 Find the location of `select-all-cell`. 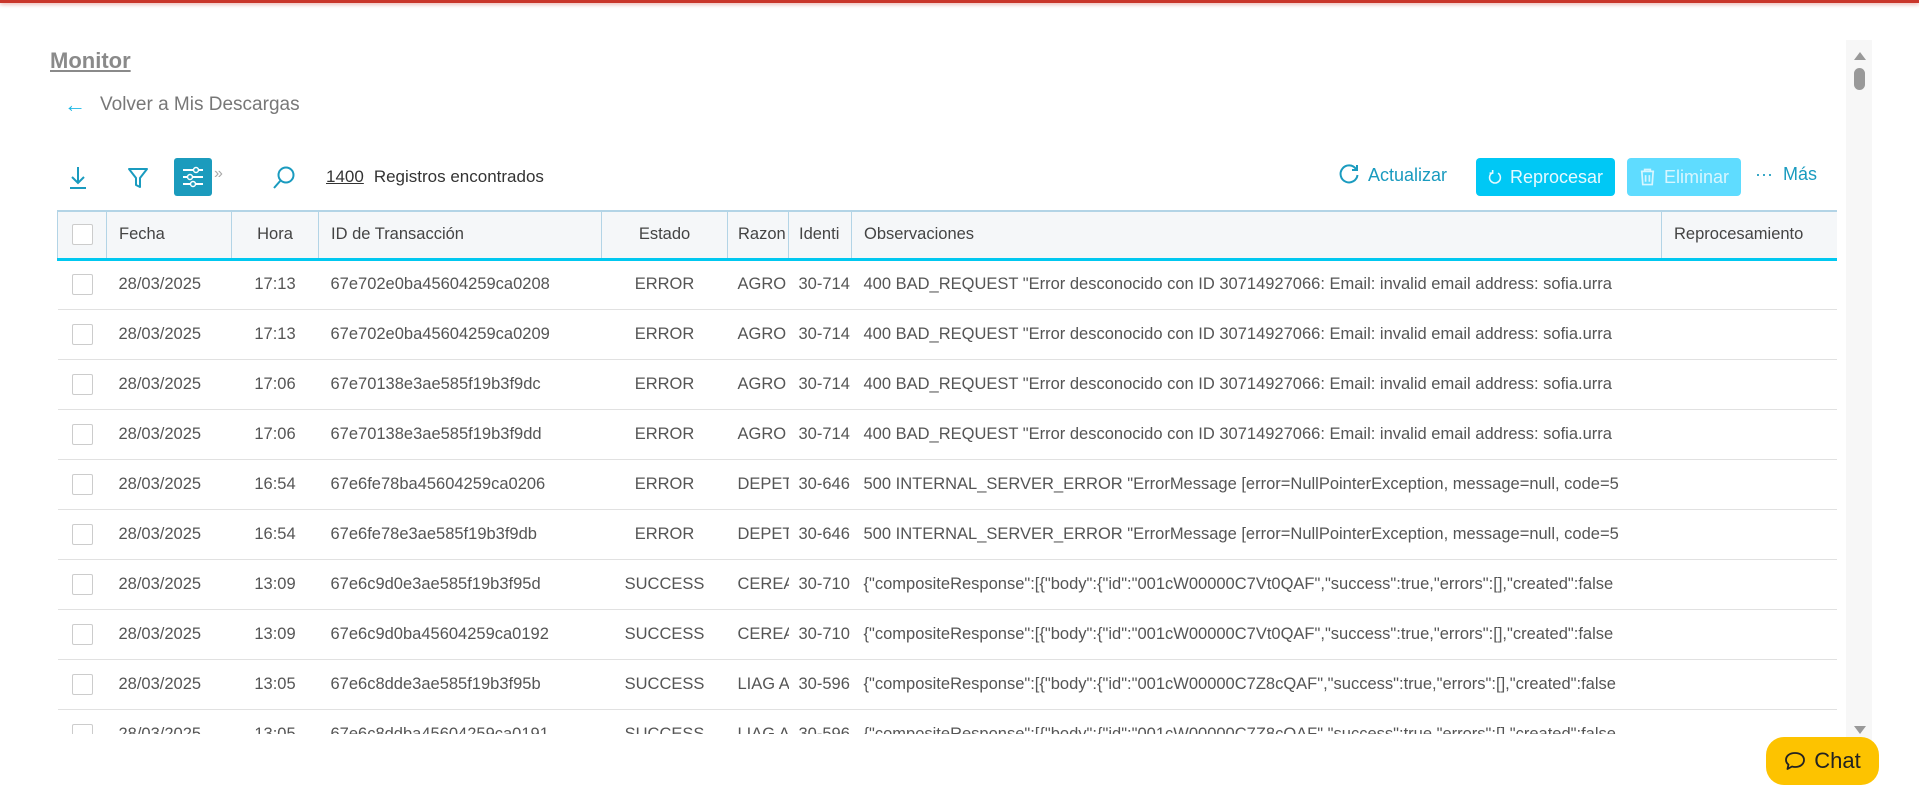

select-all-cell is located at coordinates (82, 235).